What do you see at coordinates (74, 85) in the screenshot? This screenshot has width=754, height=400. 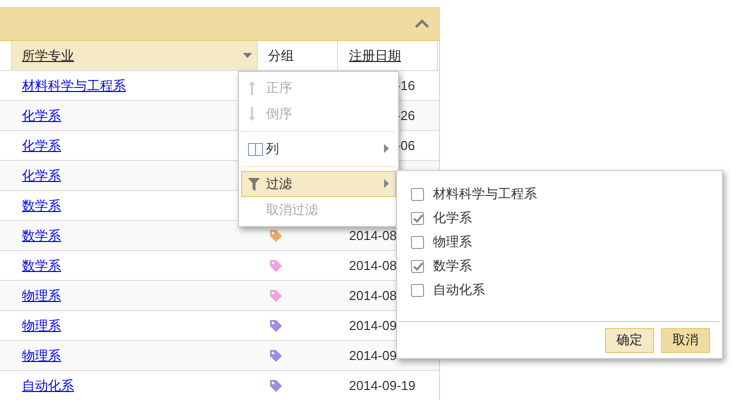 I see `major-link: 材料科学与工程系` at bounding box center [74, 85].